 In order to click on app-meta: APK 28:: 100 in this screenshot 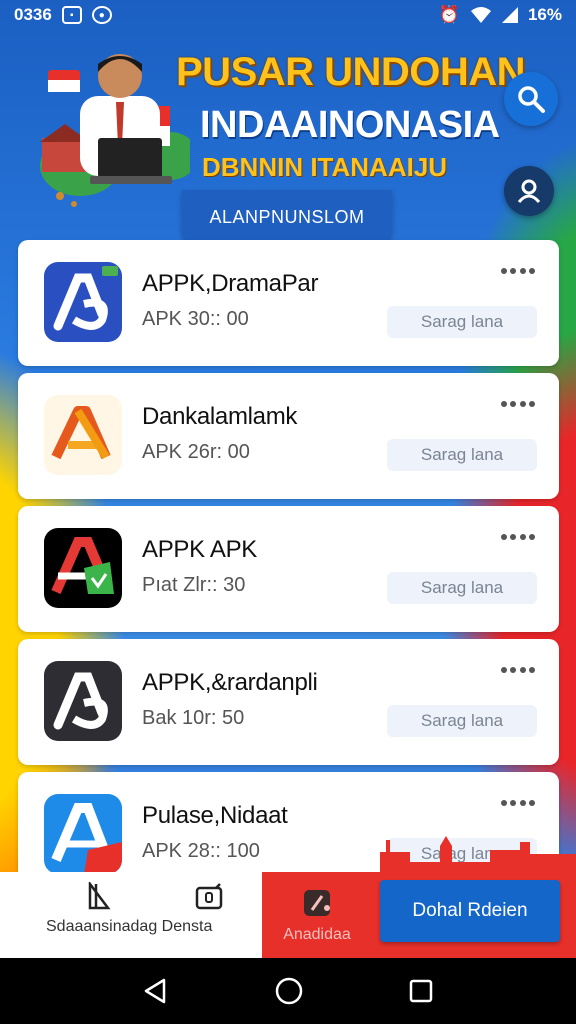, I will do `click(201, 851)`.